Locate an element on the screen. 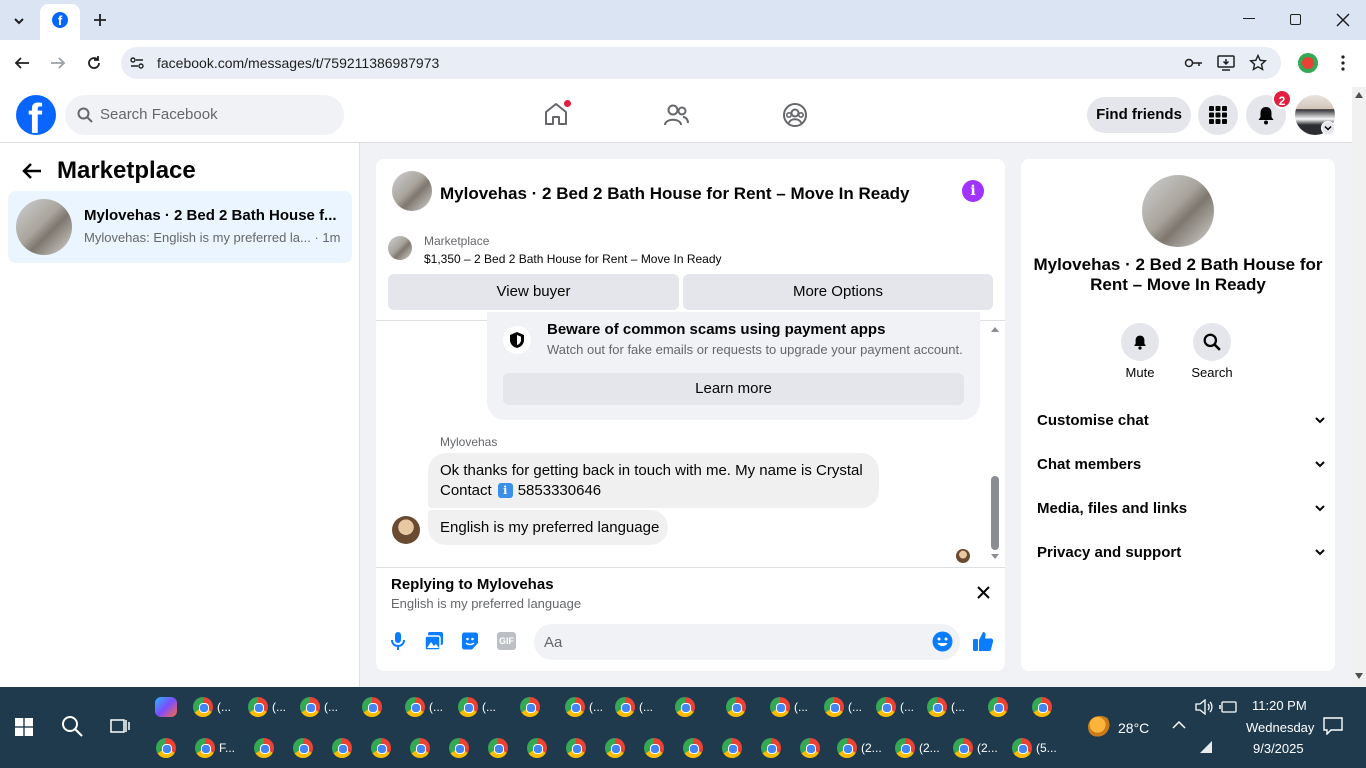 The height and width of the screenshot is (768, 1366). browser-tab-facebook: f is located at coordinates (60, 22).